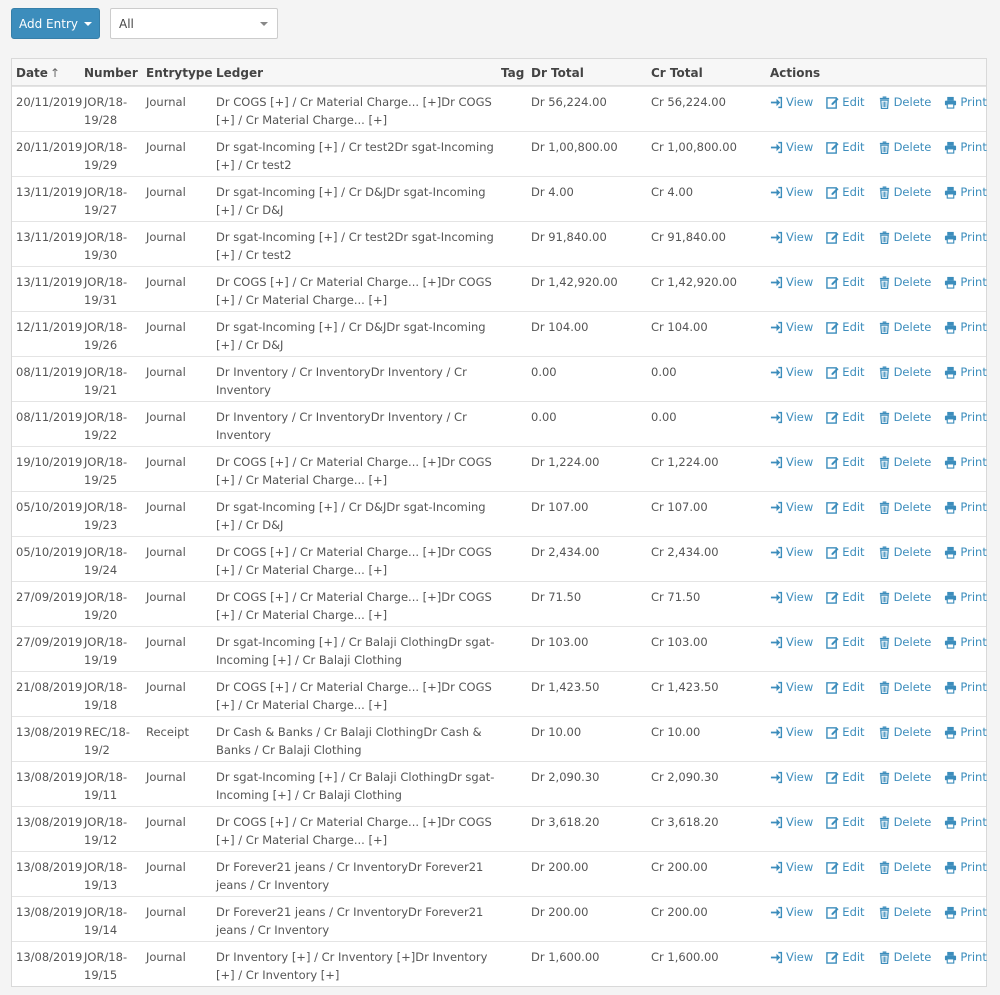 This screenshot has width=1000, height=995. I want to click on cell-dr-total: Dr 10.00, so click(556, 732).